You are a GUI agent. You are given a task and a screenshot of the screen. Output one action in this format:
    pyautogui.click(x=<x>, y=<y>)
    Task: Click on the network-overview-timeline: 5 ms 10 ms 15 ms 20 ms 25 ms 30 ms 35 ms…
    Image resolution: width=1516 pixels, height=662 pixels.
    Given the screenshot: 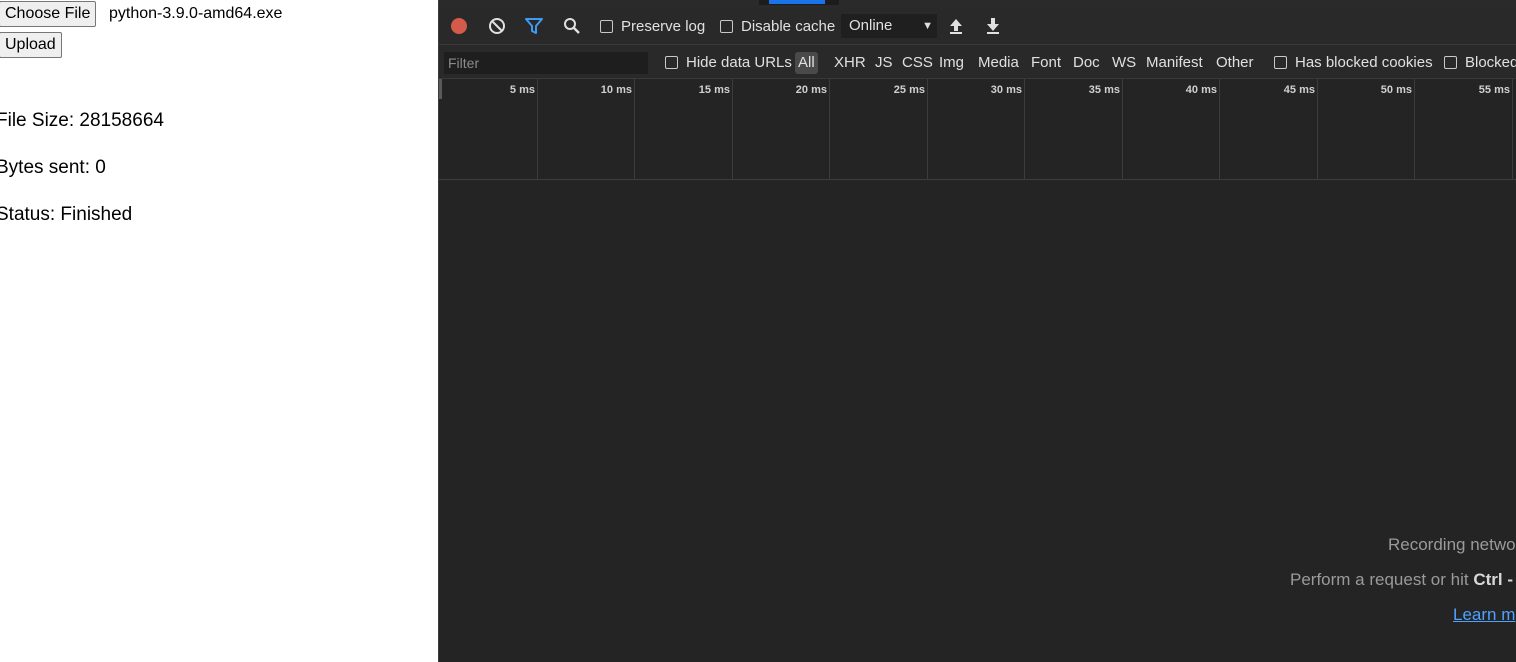 What is the action you would take?
    pyautogui.click(x=977, y=129)
    